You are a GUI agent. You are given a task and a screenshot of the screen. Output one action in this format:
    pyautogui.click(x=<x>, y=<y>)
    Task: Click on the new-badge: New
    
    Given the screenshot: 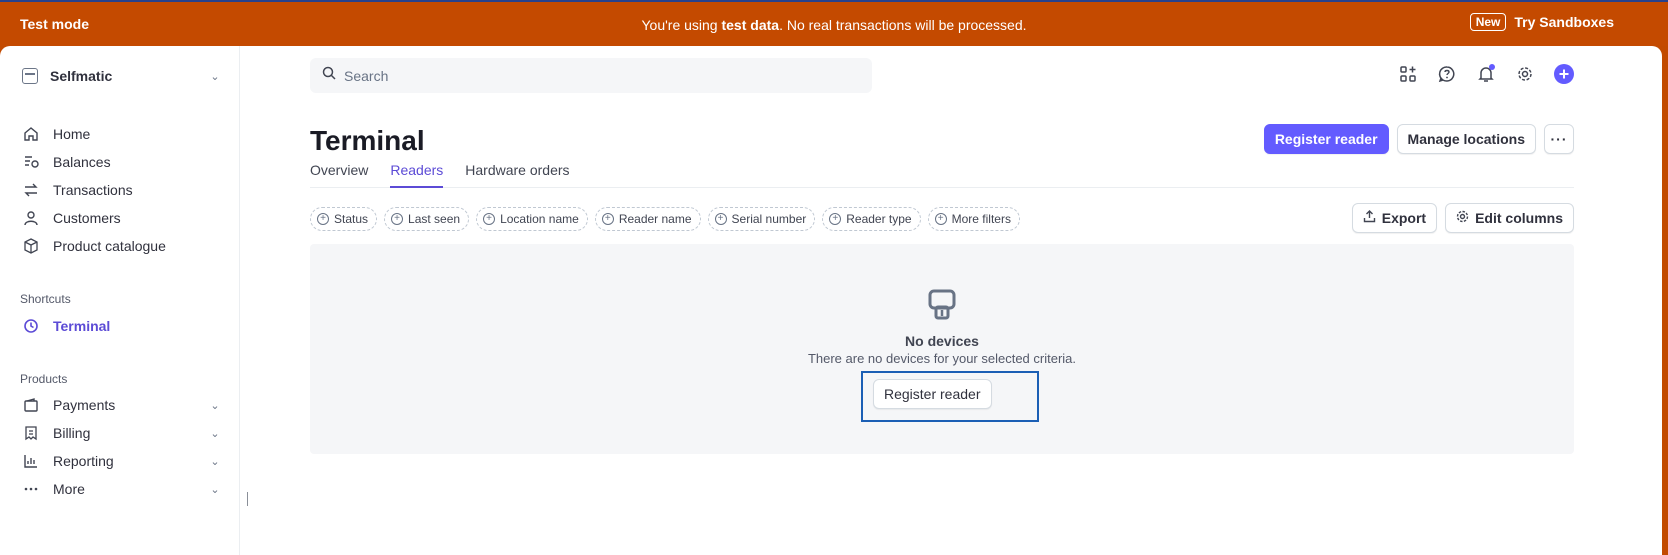 What is the action you would take?
    pyautogui.click(x=1488, y=22)
    